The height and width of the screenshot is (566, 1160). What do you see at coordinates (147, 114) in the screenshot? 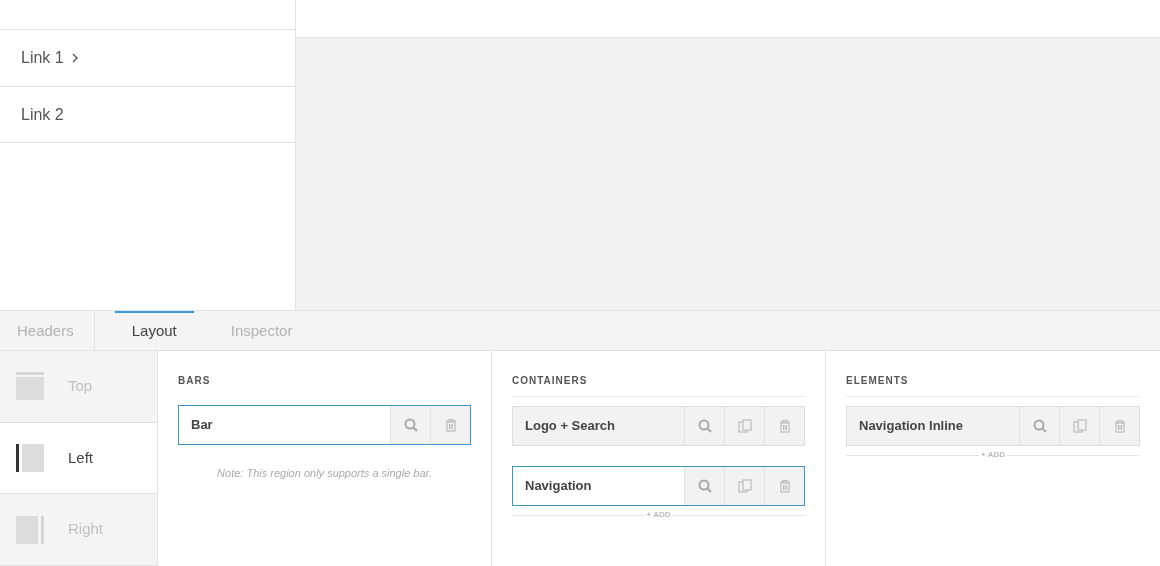
I see `nav-link: Link 2` at bounding box center [147, 114].